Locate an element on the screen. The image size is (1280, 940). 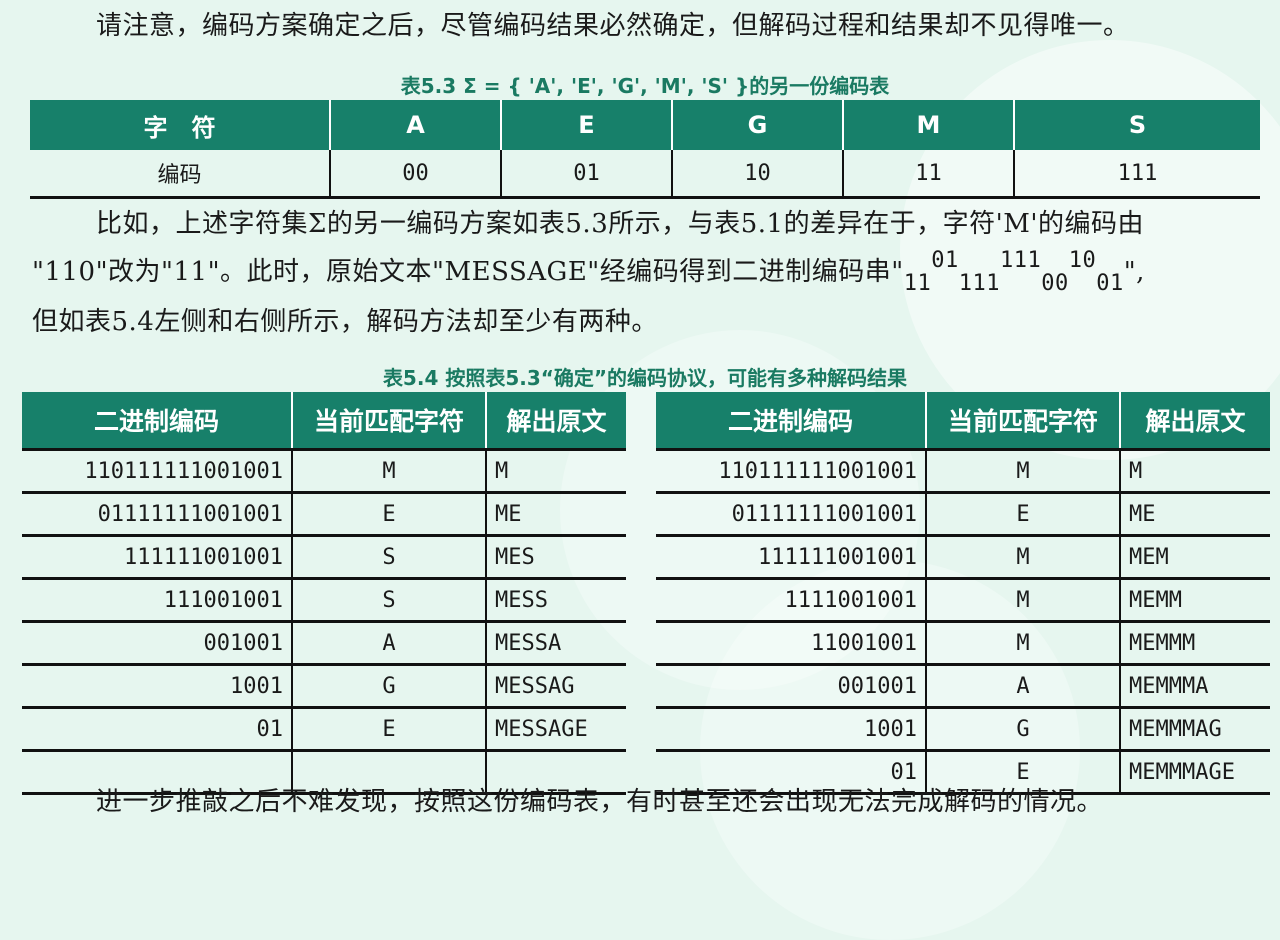
row-label: 编码 is located at coordinates (180, 174).